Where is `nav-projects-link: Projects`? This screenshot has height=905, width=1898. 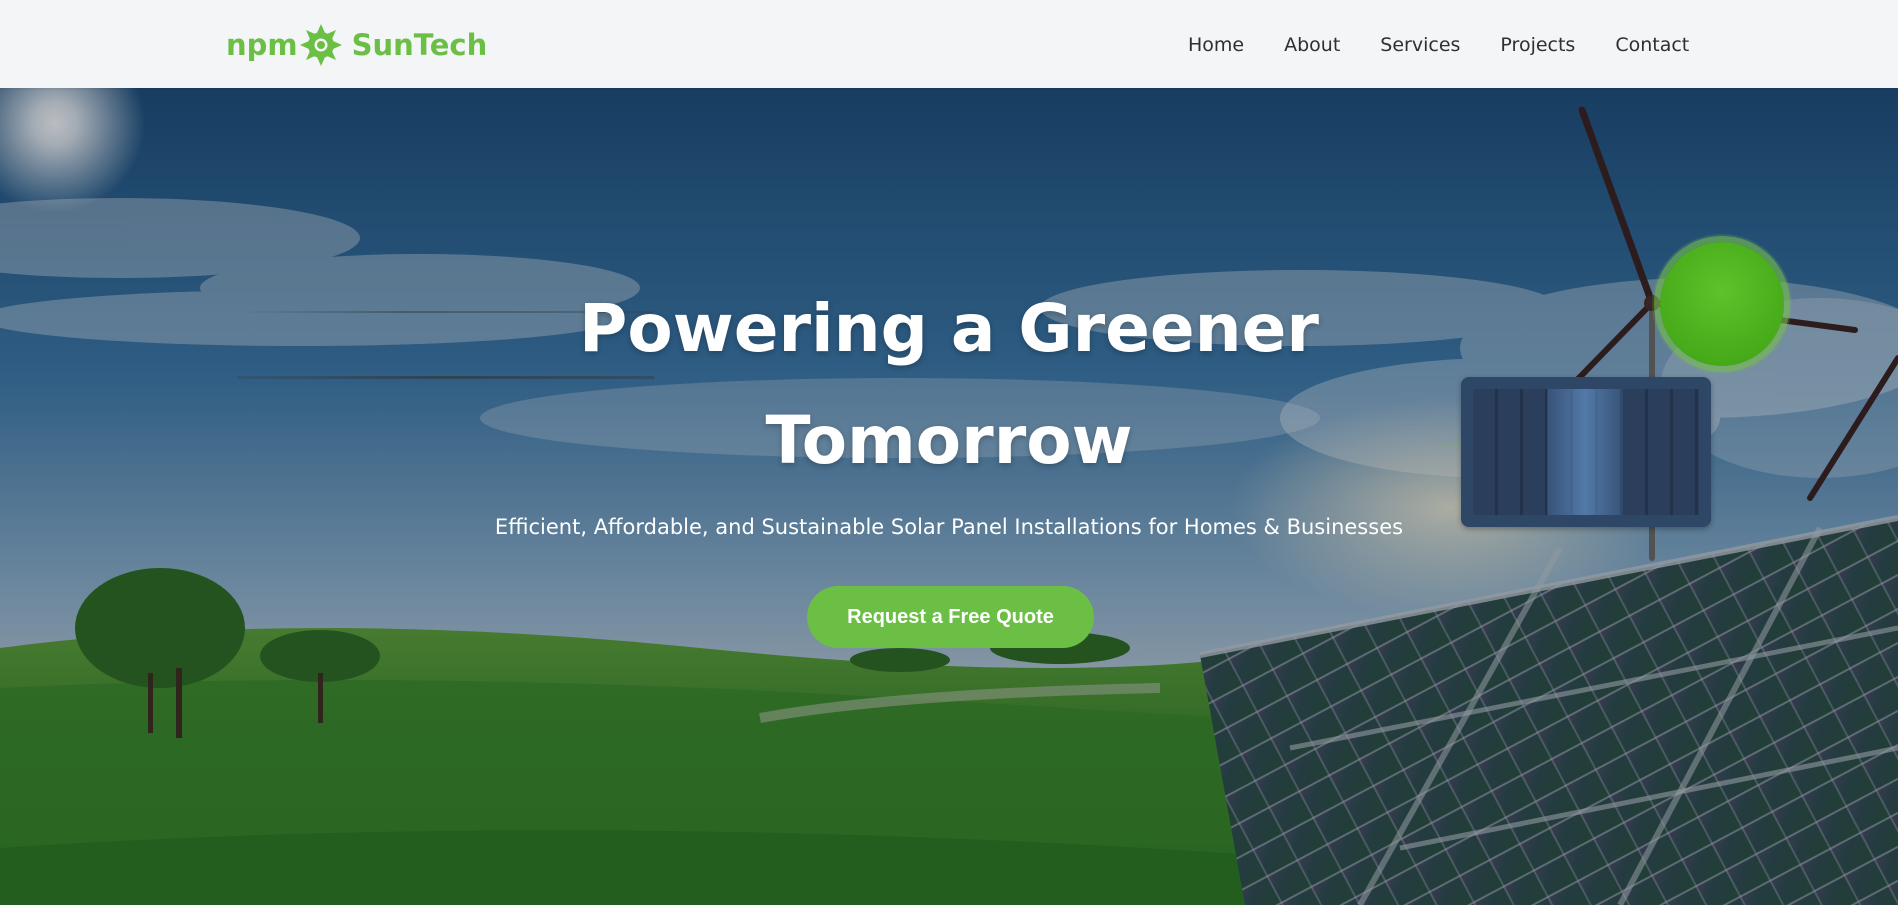
nav-projects-link: Projects is located at coordinates (1537, 45).